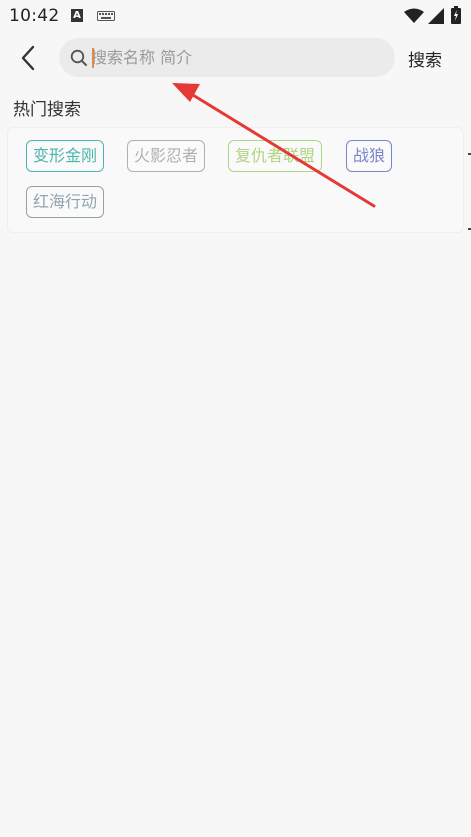  What do you see at coordinates (425, 58) in the screenshot?
I see `search-button: 搜索` at bounding box center [425, 58].